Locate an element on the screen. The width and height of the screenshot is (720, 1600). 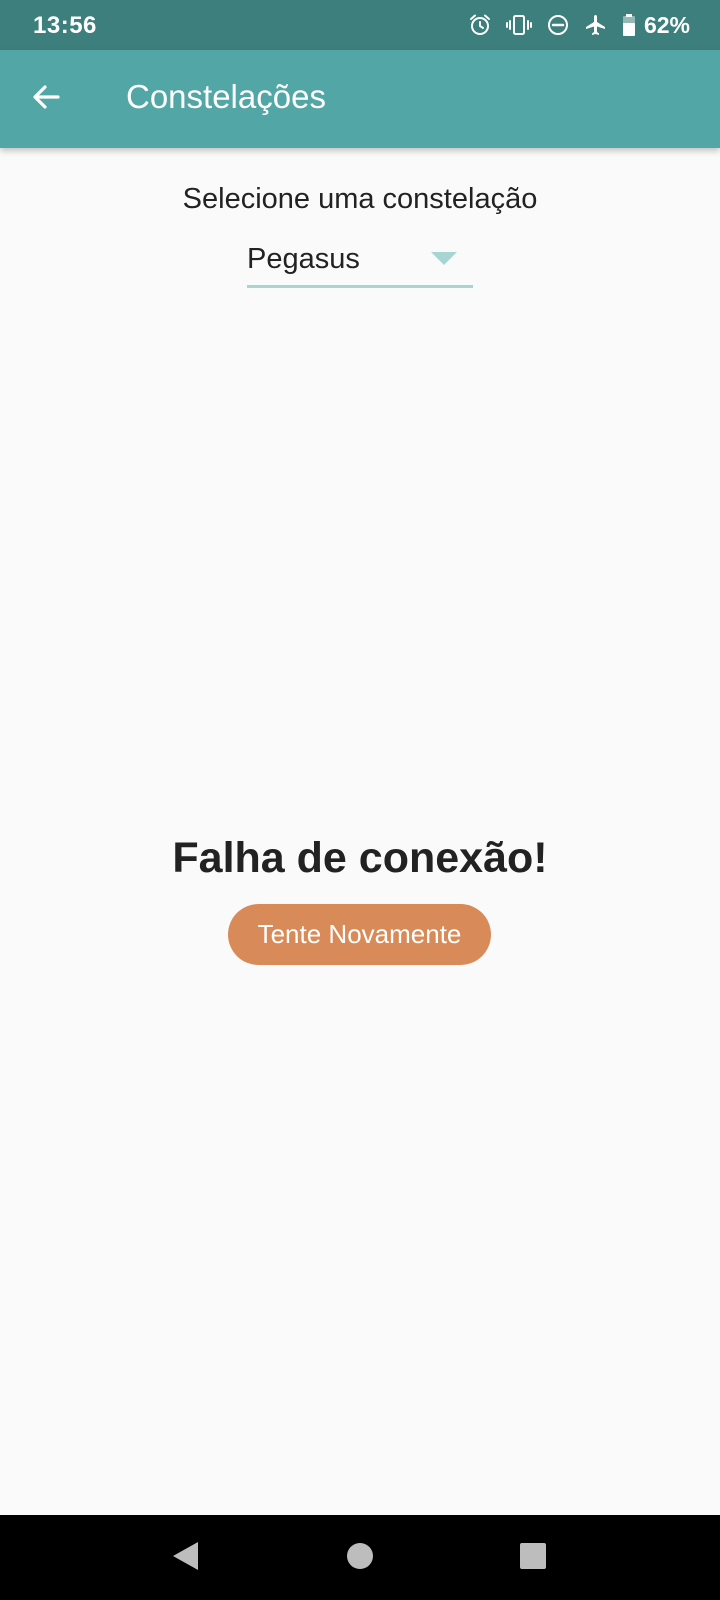
constellation-dropdown: Pegasus is located at coordinates (360, 263).